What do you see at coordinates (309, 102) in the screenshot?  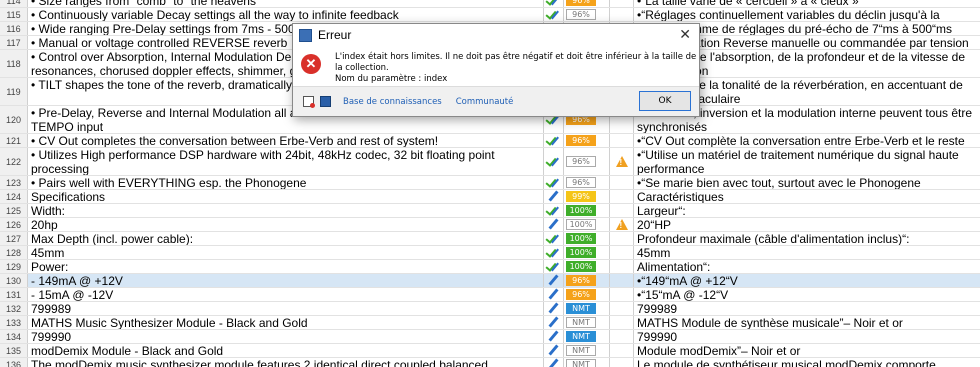 I see `report-icon` at bounding box center [309, 102].